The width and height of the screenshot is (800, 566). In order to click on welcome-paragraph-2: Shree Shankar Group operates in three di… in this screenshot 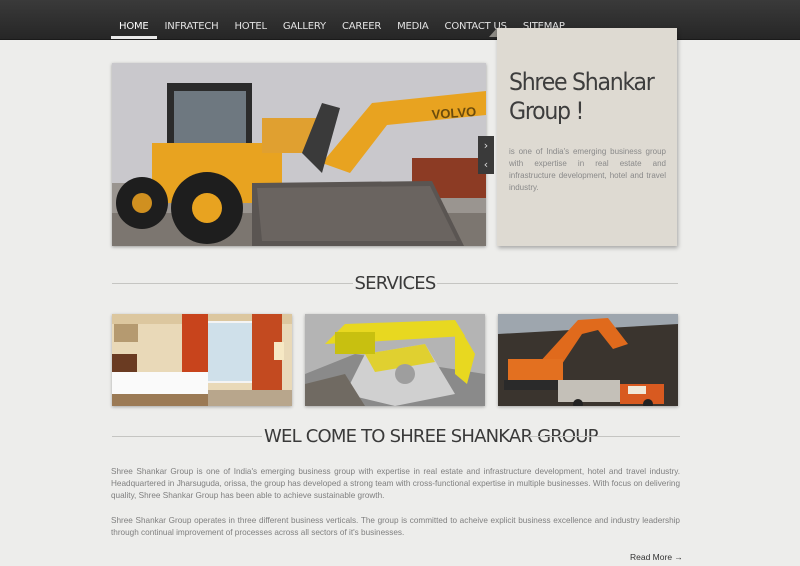, I will do `click(395, 526)`.